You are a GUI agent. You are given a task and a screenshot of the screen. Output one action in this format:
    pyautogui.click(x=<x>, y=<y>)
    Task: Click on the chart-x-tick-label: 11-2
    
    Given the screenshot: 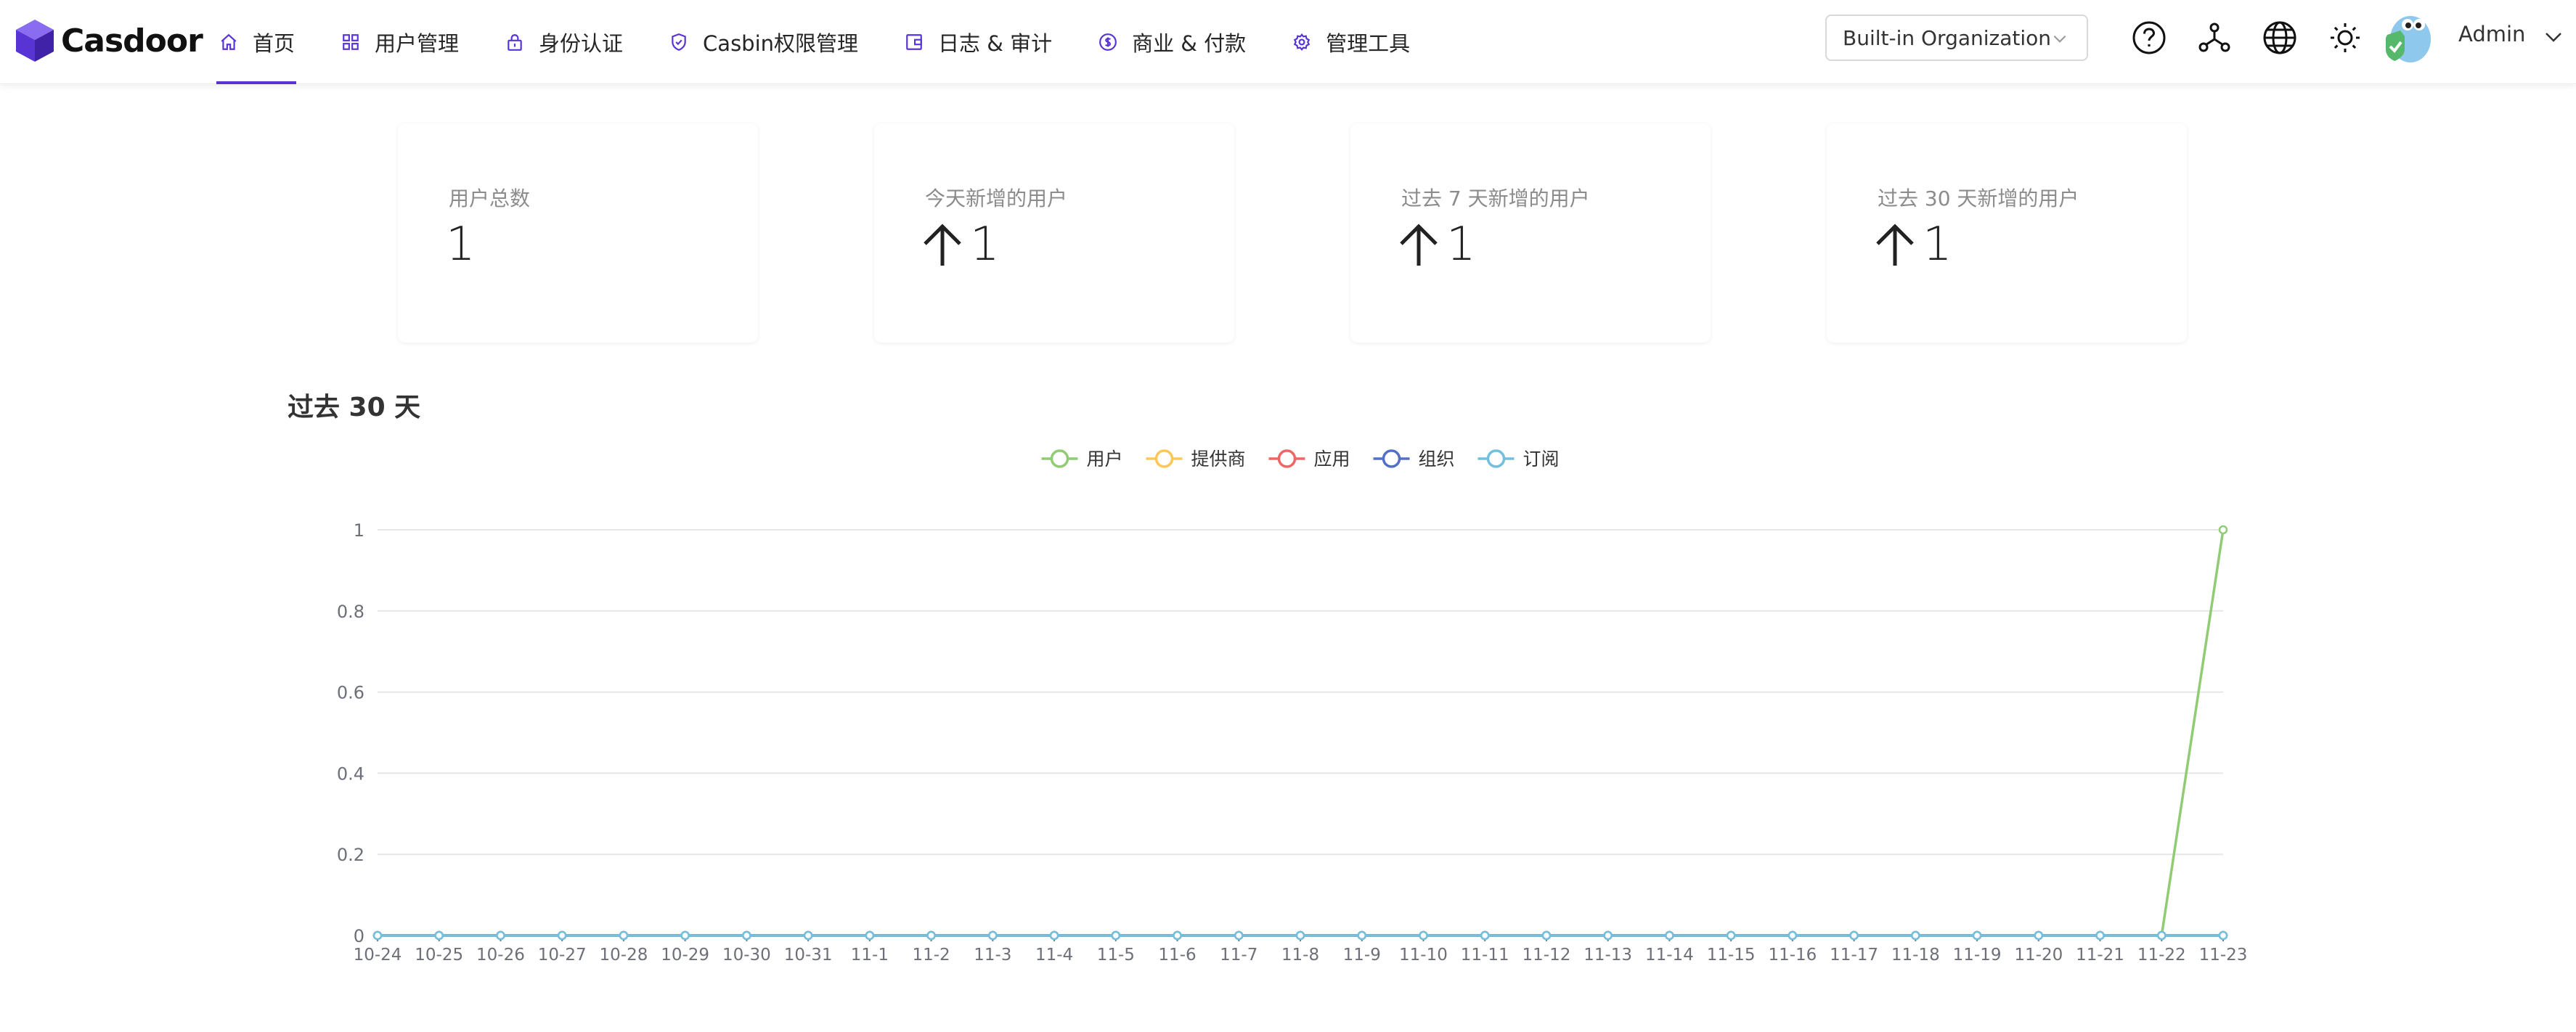 What is the action you would take?
    pyautogui.click(x=931, y=955)
    